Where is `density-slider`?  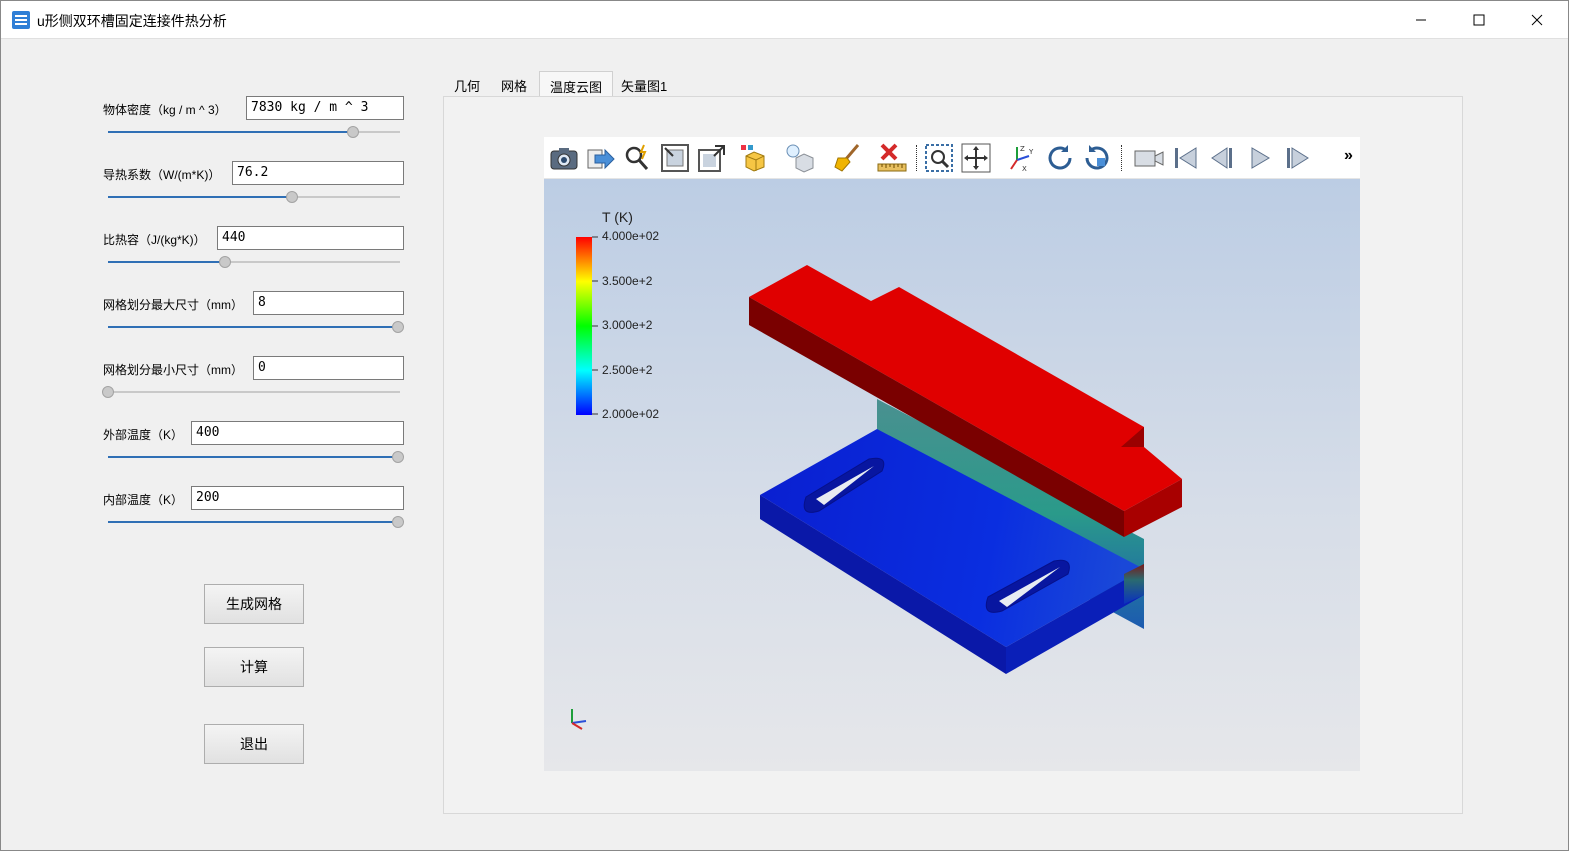 density-slider is located at coordinates (254, 132).